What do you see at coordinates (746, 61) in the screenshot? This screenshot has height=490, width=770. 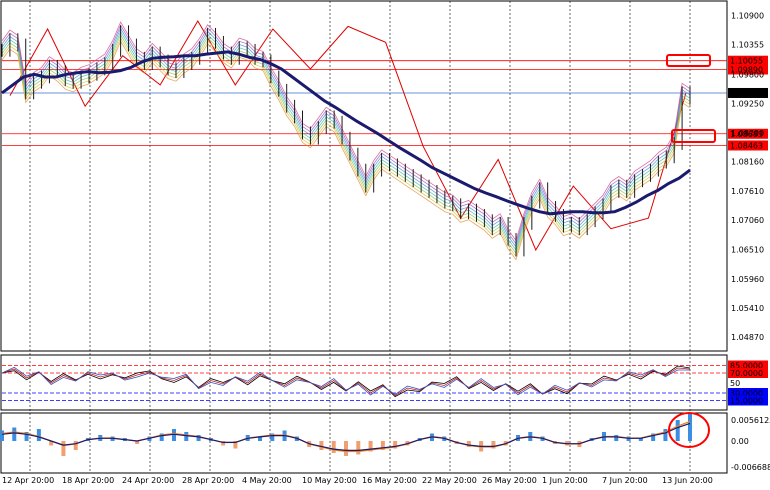 I see `price-level-label: 1.10055` at bounding box center [746, 61].